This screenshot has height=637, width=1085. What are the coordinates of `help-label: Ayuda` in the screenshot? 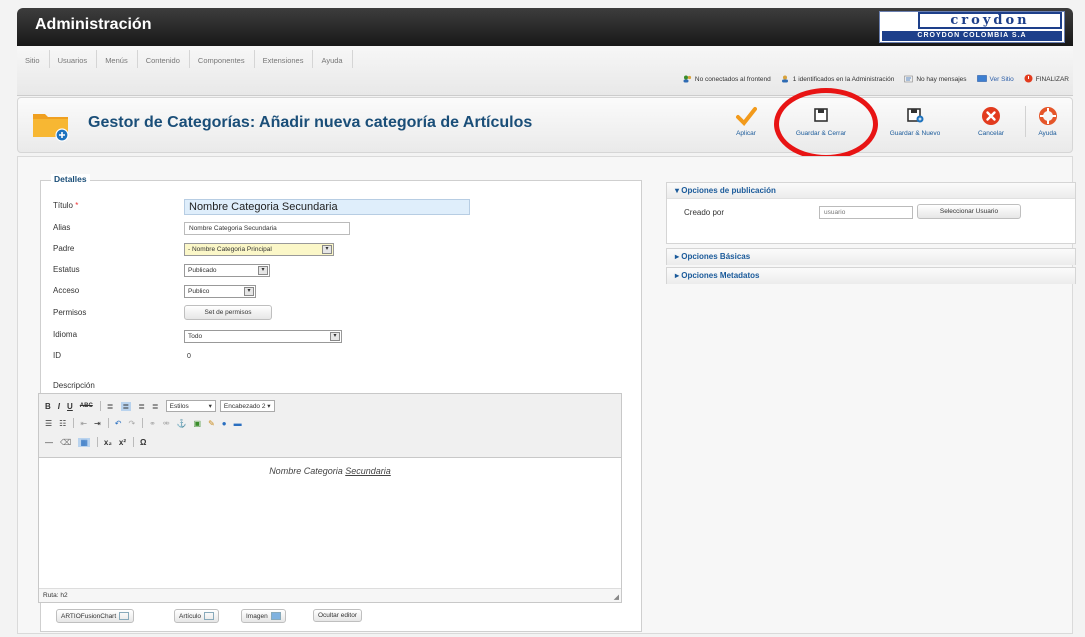 It's located at (1047, 133).